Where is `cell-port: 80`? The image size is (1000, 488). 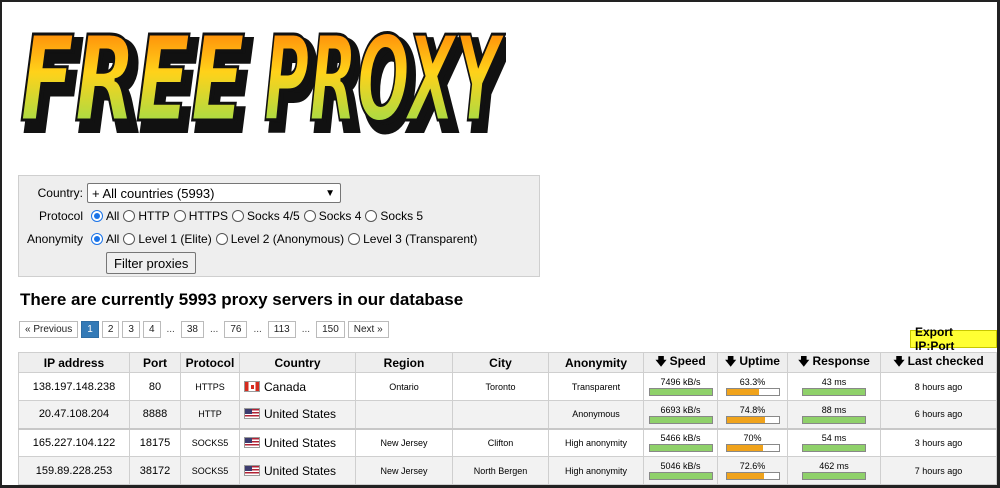
cell-port: 80 is located at coordinates (155, 386).